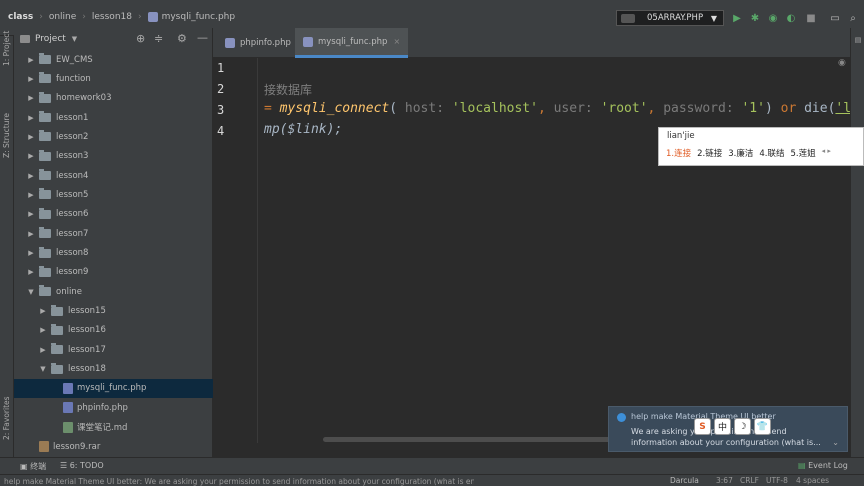 The width and height of the screenshot is (864, 486). What do you see at coordinates (199, 17) in the screenshot?
I see `breadcrumb-item-file: mysqli_func.php` at bounding box center [199, 17].